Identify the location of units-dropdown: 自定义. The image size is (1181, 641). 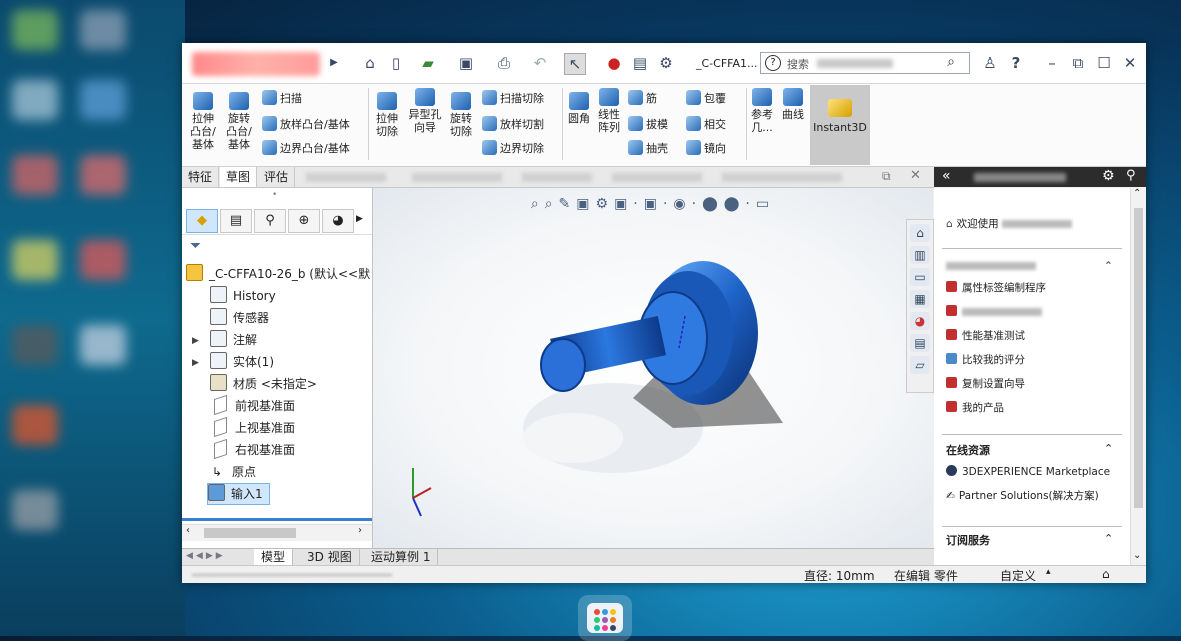
(1018, 575).